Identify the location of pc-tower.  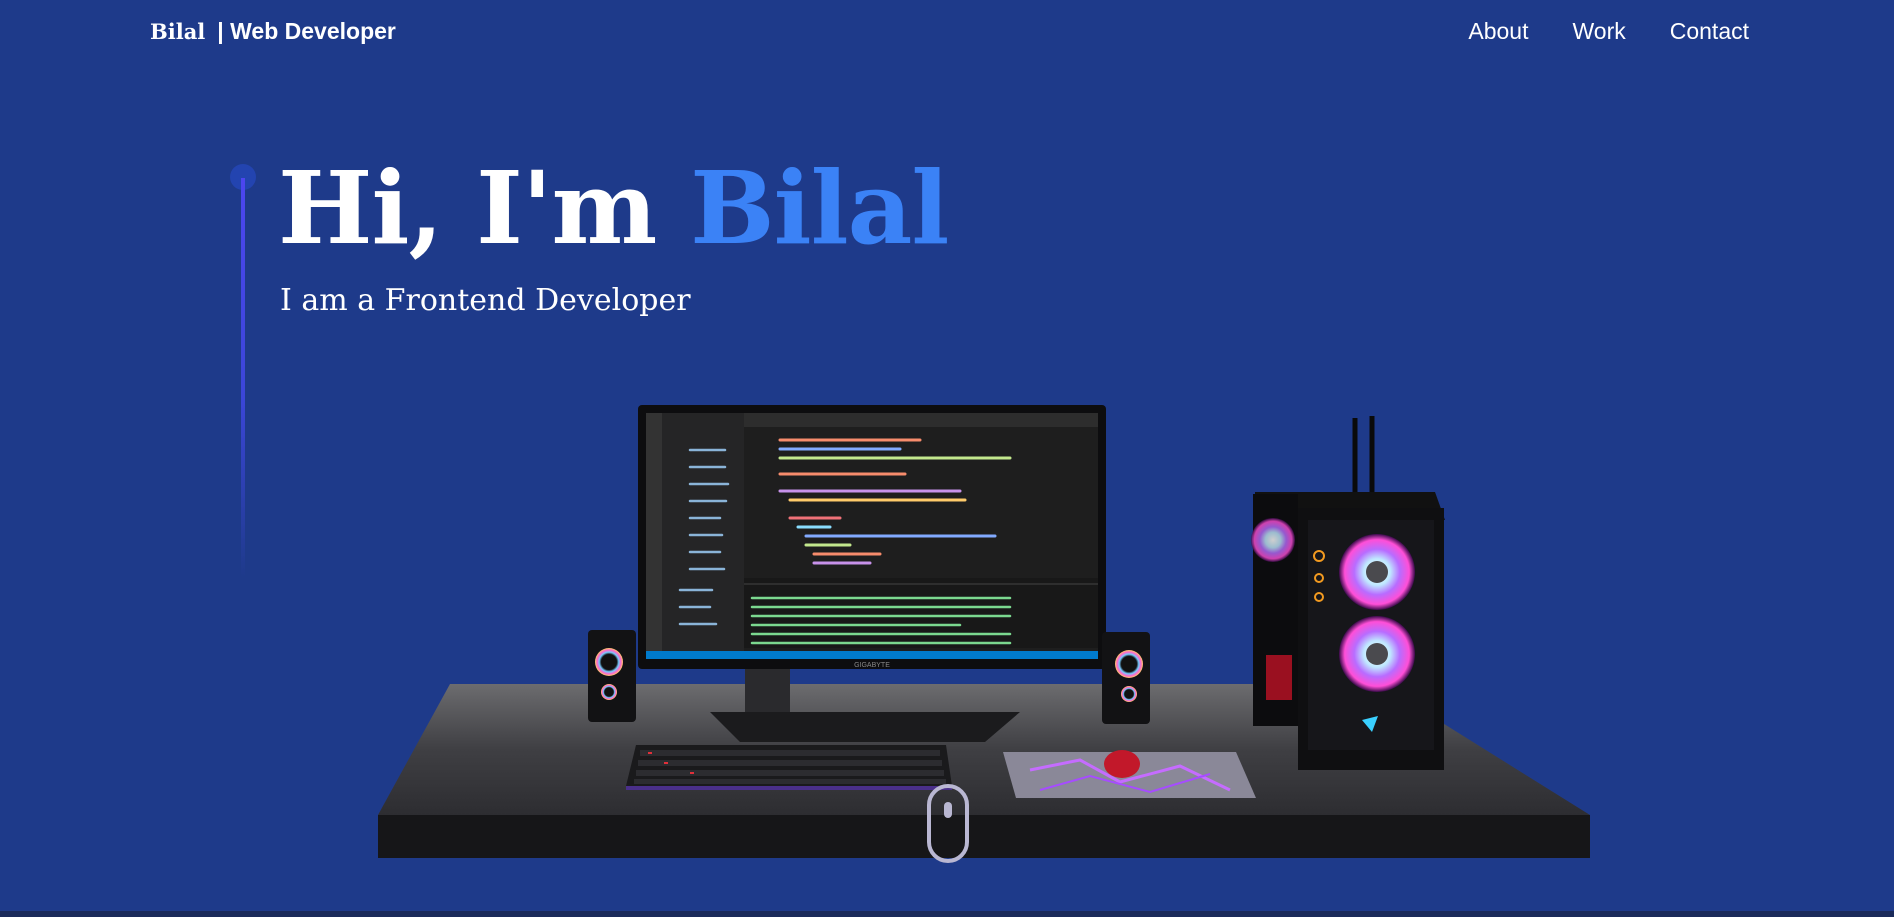
(1348, 593).